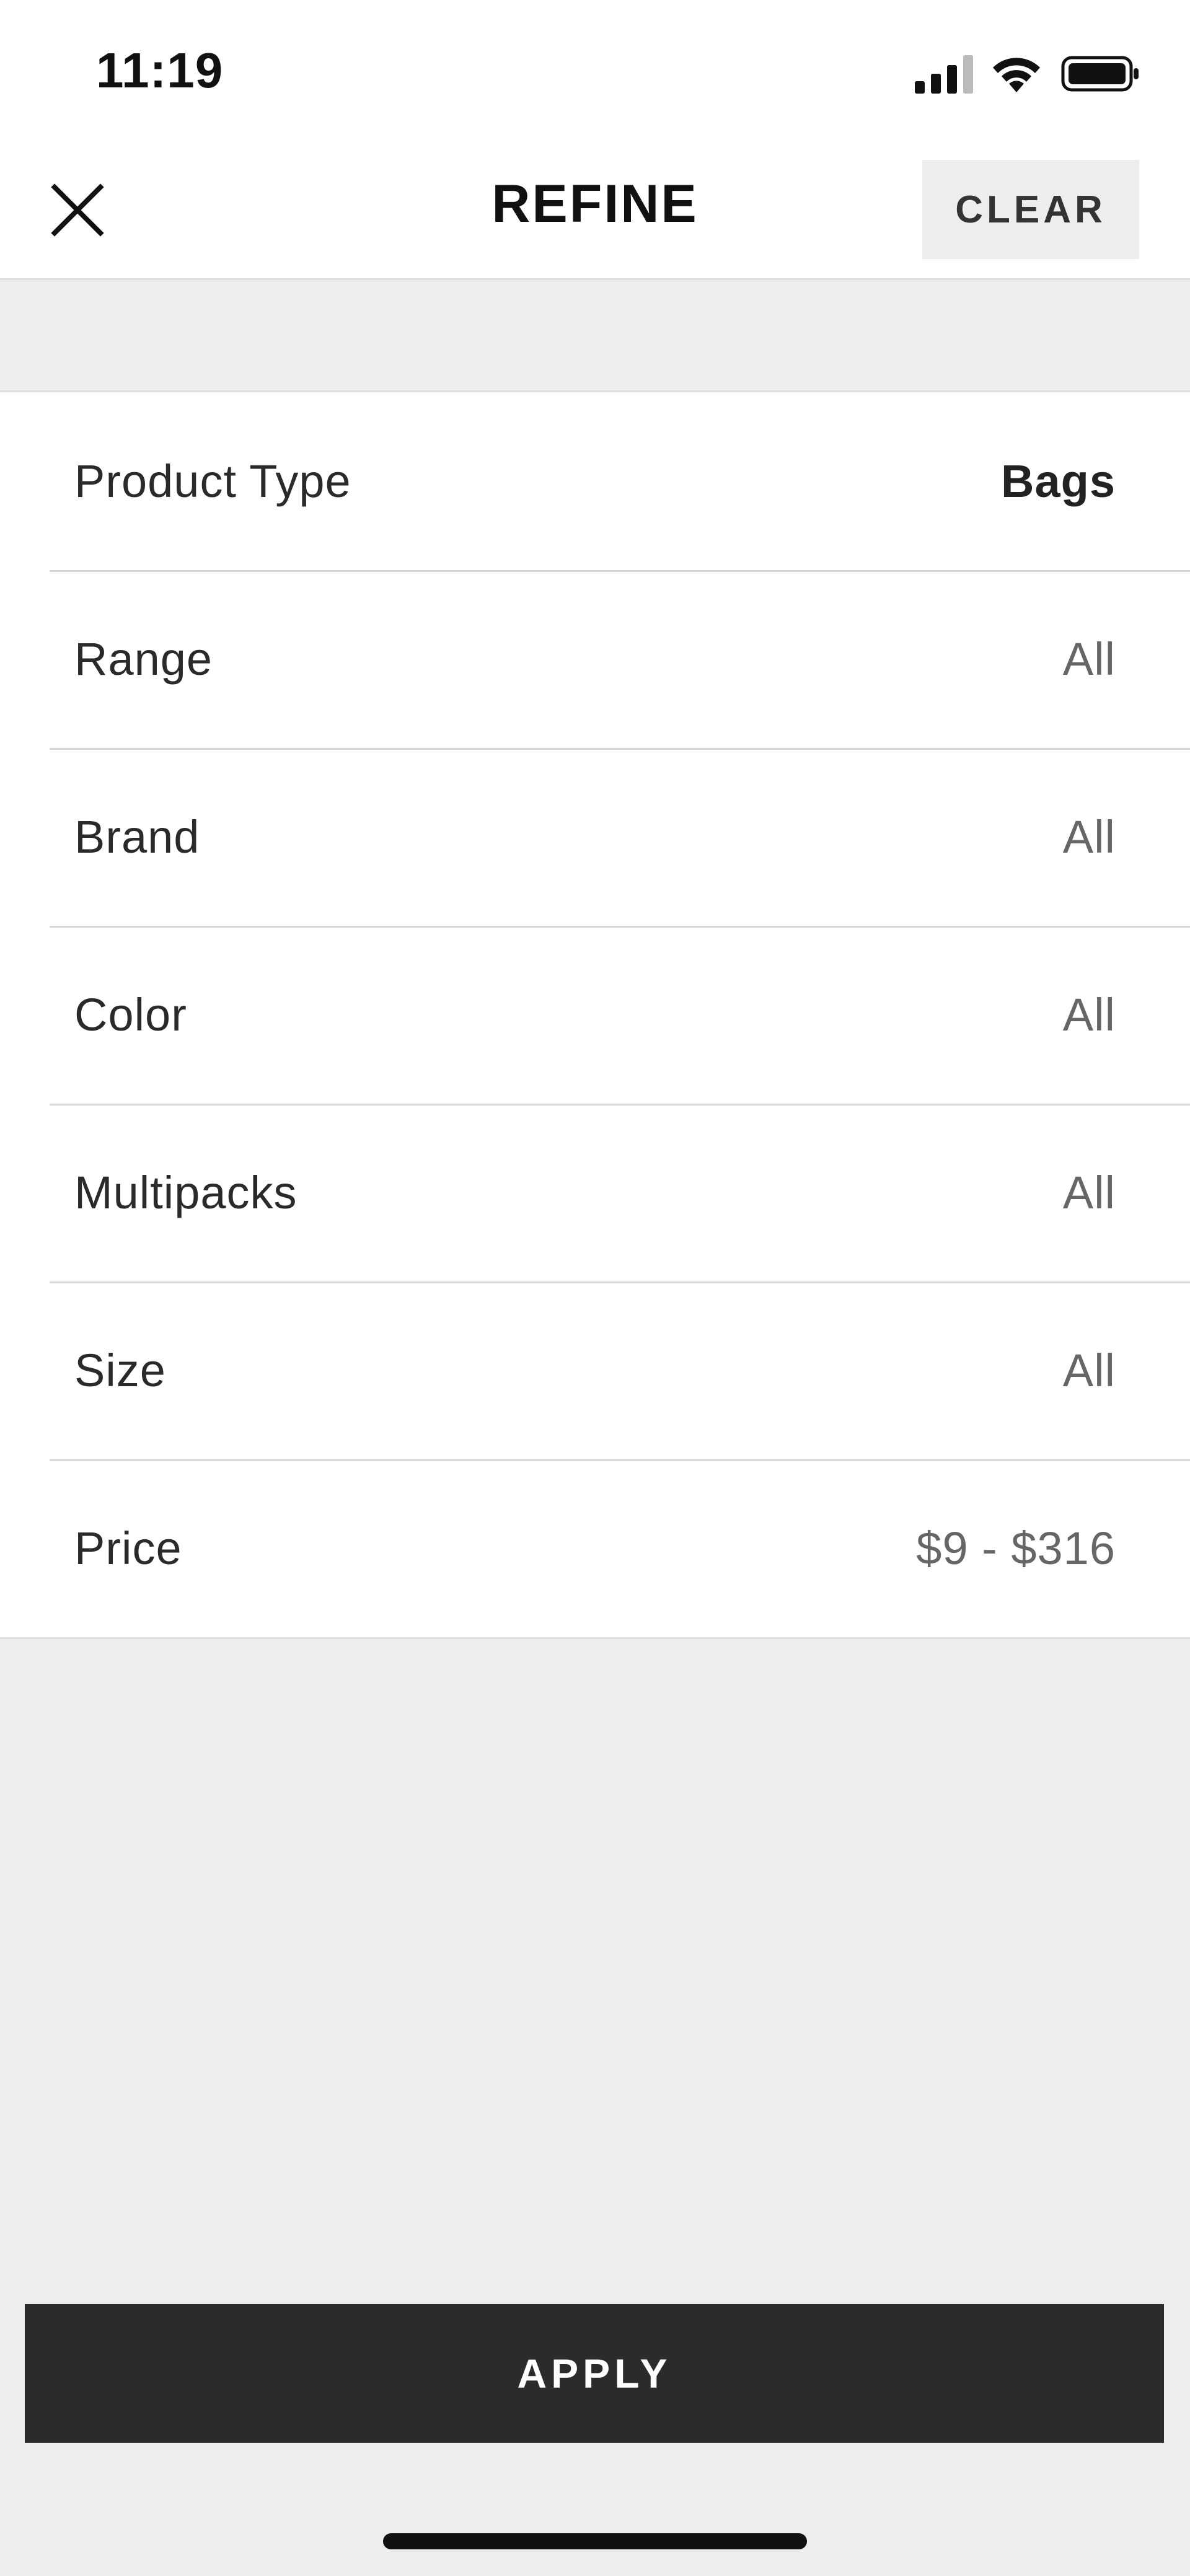  What do you see at coordinates (120, 1370) in the screenshot?
I see `filter-label: Size` at bounding box center [120, 1370].